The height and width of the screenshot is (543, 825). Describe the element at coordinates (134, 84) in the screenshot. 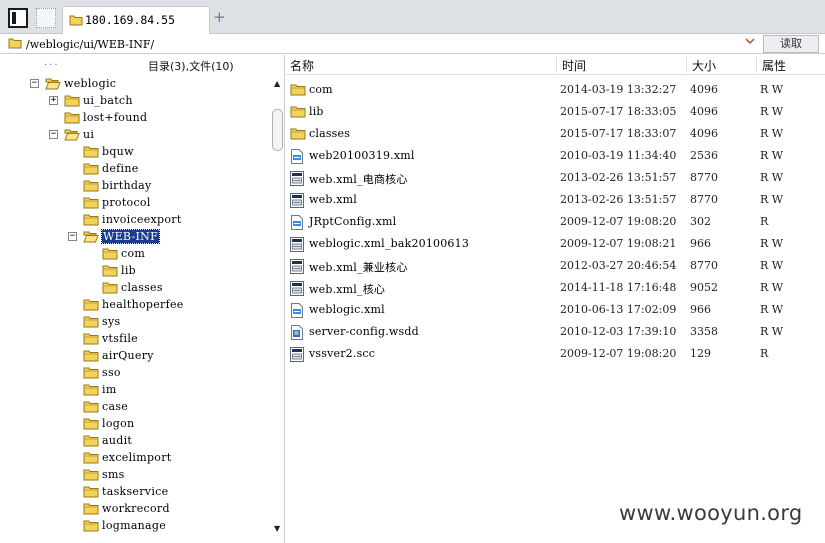

I see `tree-item: − weblogic` at that location.